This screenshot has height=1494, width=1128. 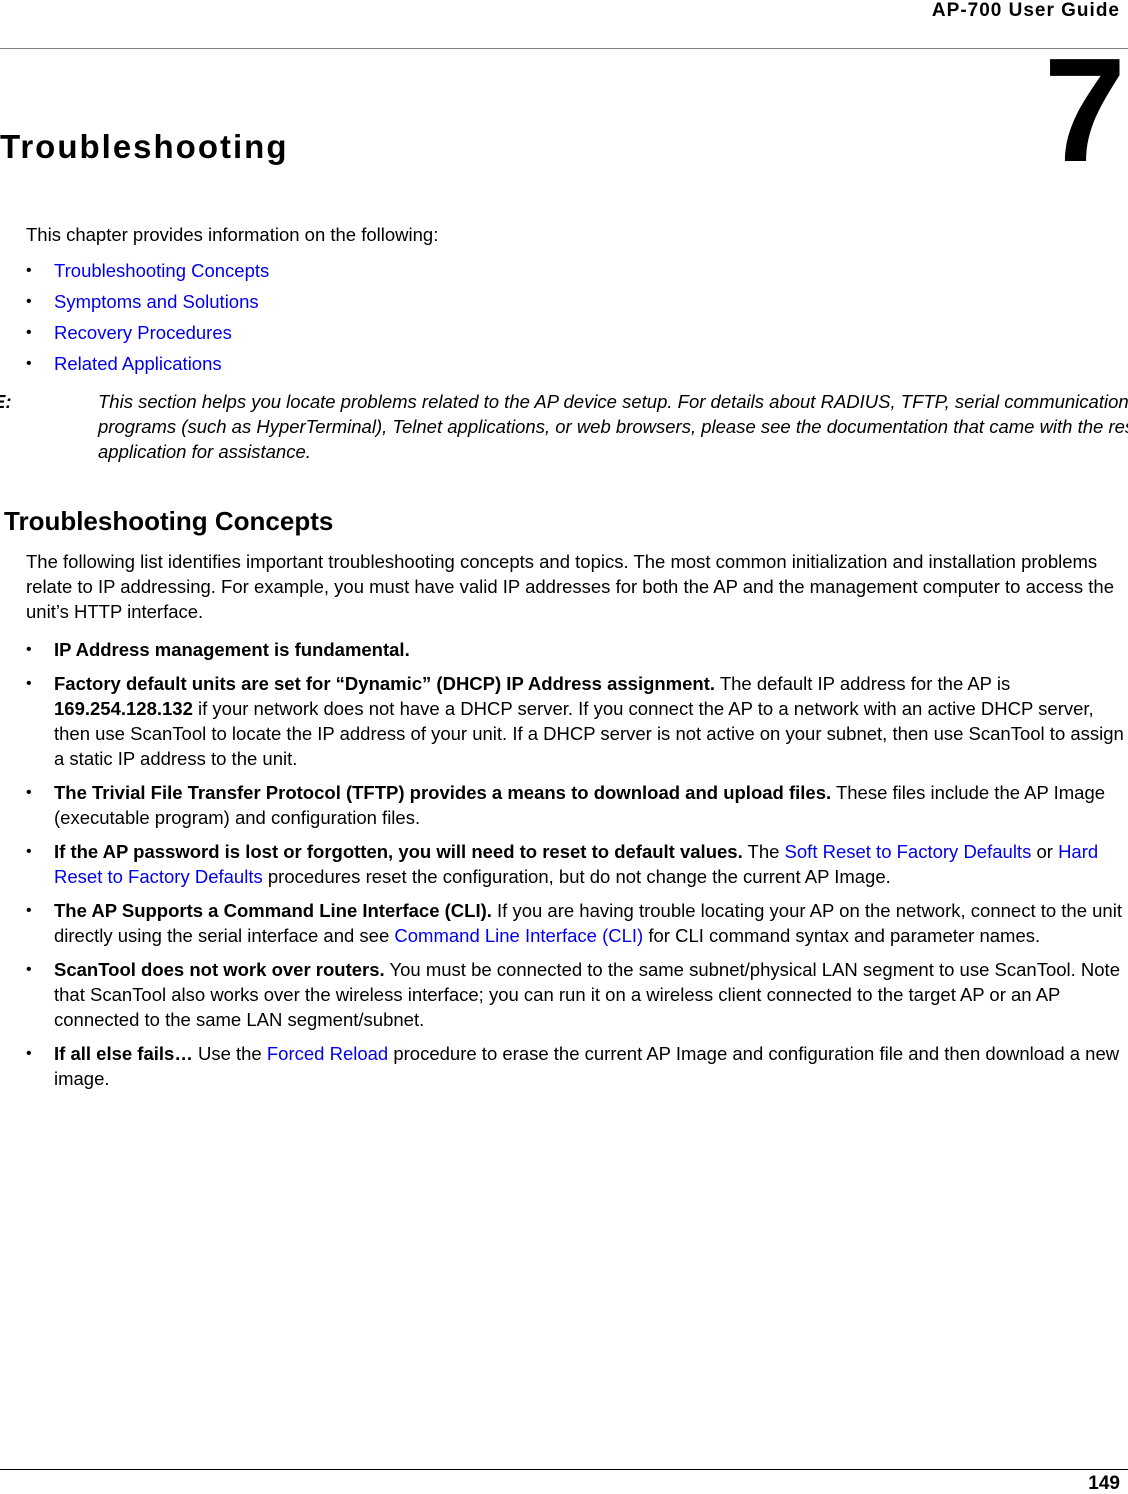 I want to click on note-label: NOTE:, so click(x=6, y=401).